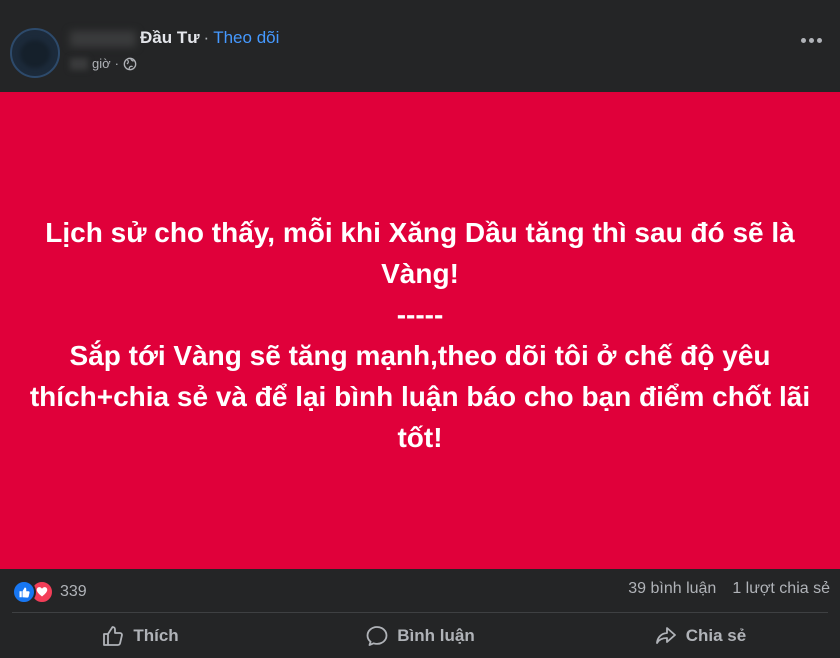 Image resolution: width=840 pixels, height=658 pixels. I want to click on follow-link: Theo dõi, so click(246, 37).